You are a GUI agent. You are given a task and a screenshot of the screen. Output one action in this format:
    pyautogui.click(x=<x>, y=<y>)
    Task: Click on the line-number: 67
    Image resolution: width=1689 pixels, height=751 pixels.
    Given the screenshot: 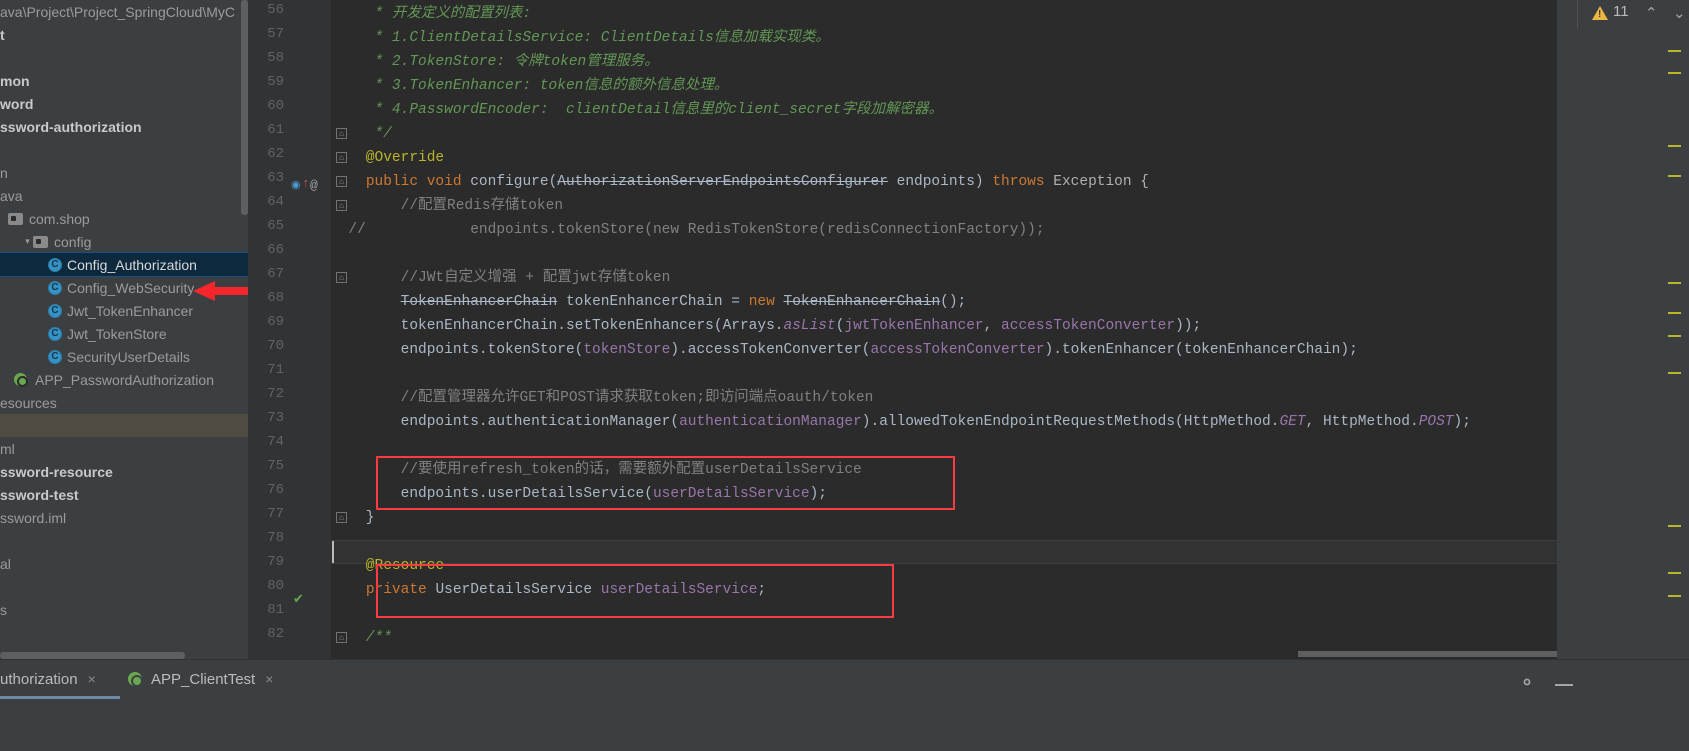 What is the action you would take?
    pyautogui.click(x=275, y=274)
    